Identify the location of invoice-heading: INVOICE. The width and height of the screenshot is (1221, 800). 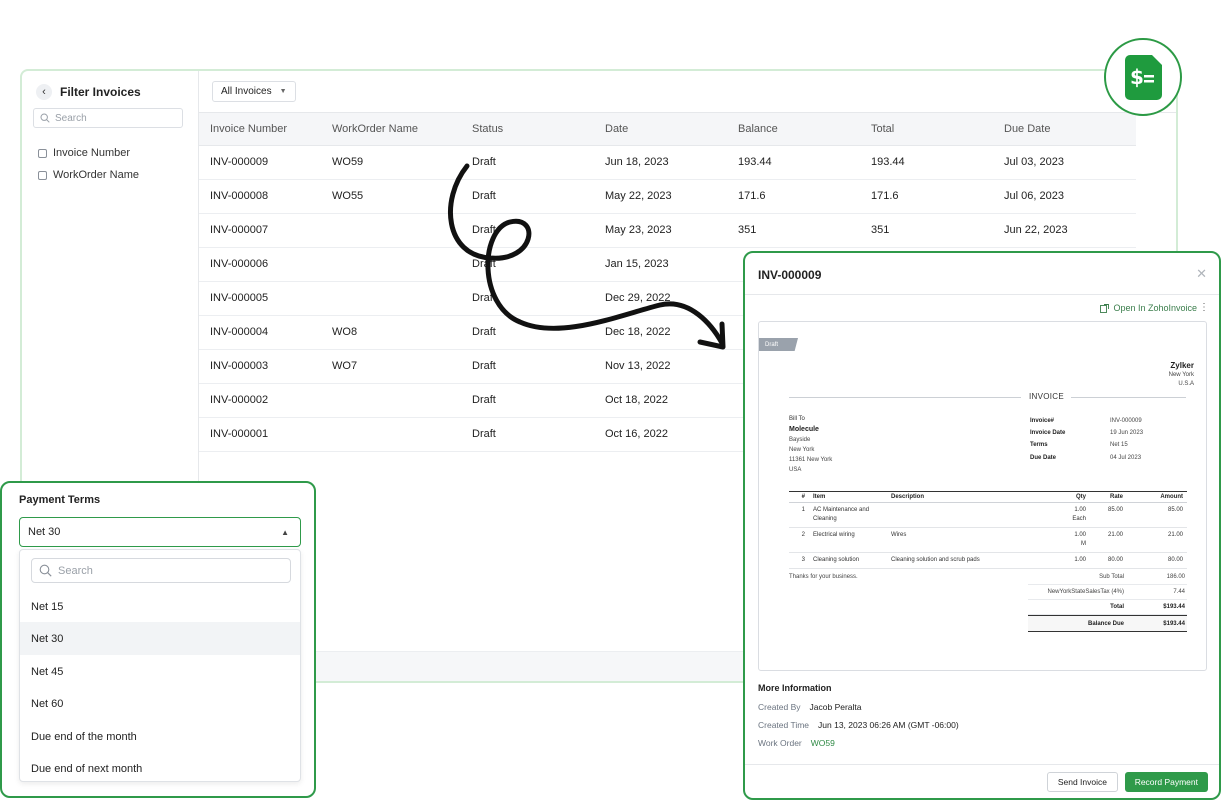
(982, 396).